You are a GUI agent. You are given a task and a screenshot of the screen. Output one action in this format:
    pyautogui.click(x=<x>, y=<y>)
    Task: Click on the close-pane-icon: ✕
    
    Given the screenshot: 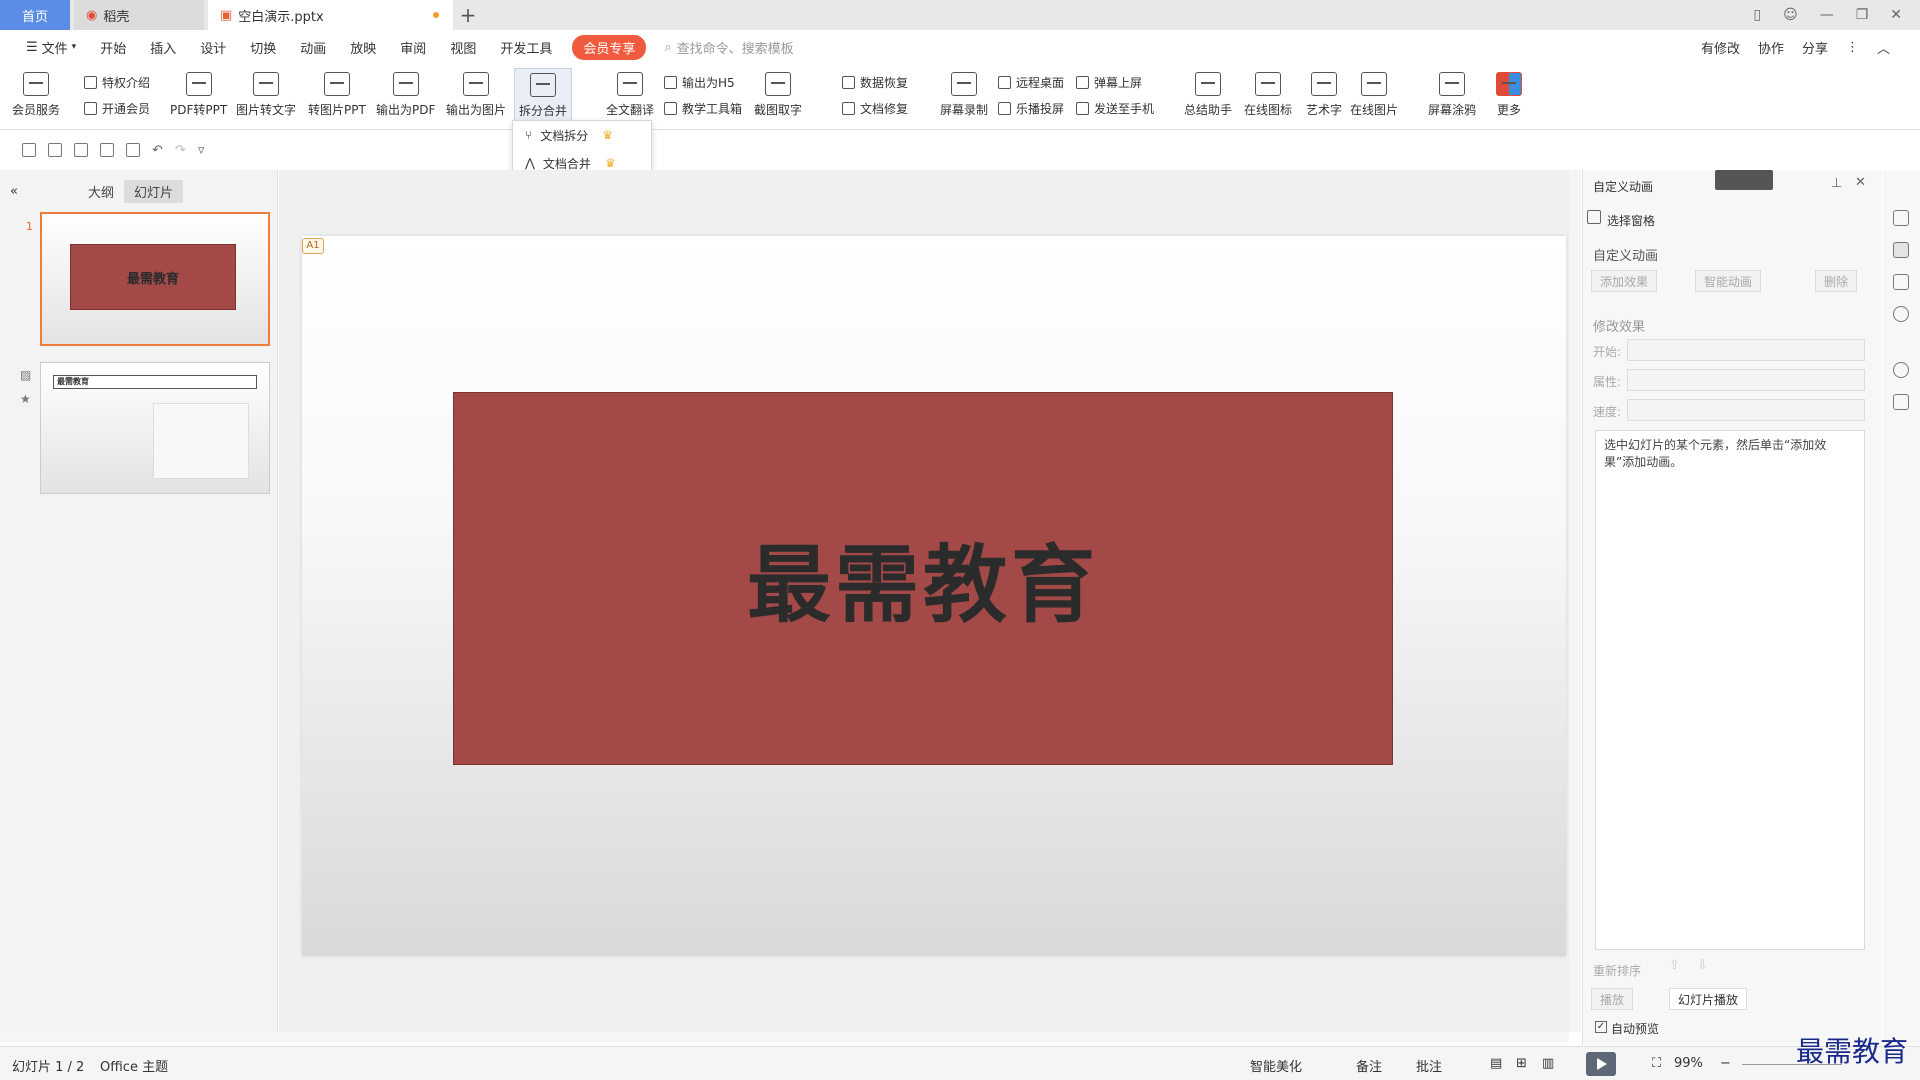 What is the action you would take?
    pyautogui.click(x=1860, y=182)
    